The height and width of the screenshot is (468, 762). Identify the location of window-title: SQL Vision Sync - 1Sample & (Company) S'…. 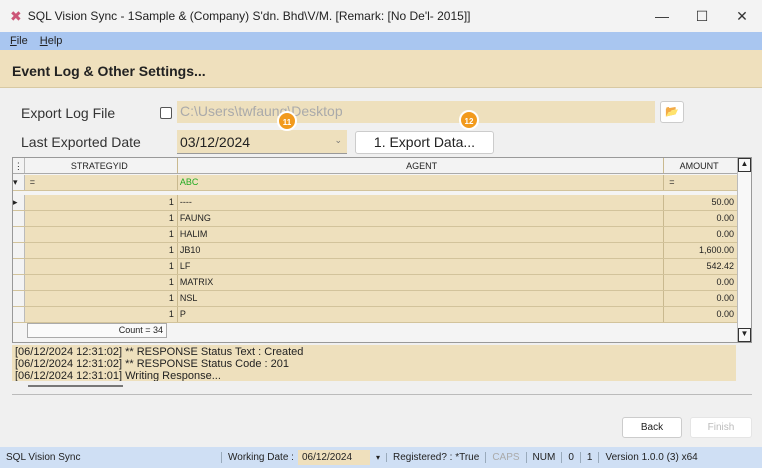
(249, 16).